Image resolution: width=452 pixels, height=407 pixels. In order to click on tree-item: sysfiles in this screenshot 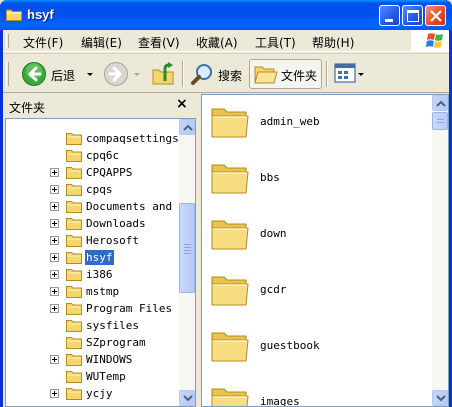, I will do `click(94, 325)`.